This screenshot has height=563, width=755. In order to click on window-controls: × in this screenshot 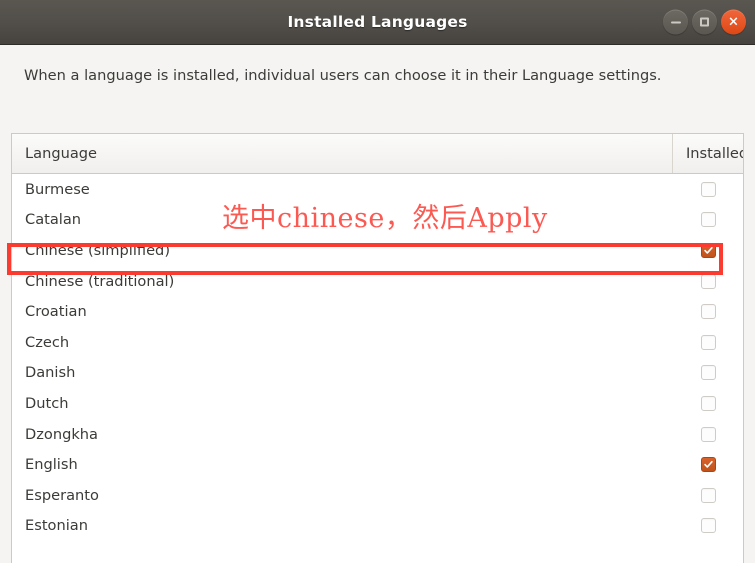, I will do `click(704, 22)`.